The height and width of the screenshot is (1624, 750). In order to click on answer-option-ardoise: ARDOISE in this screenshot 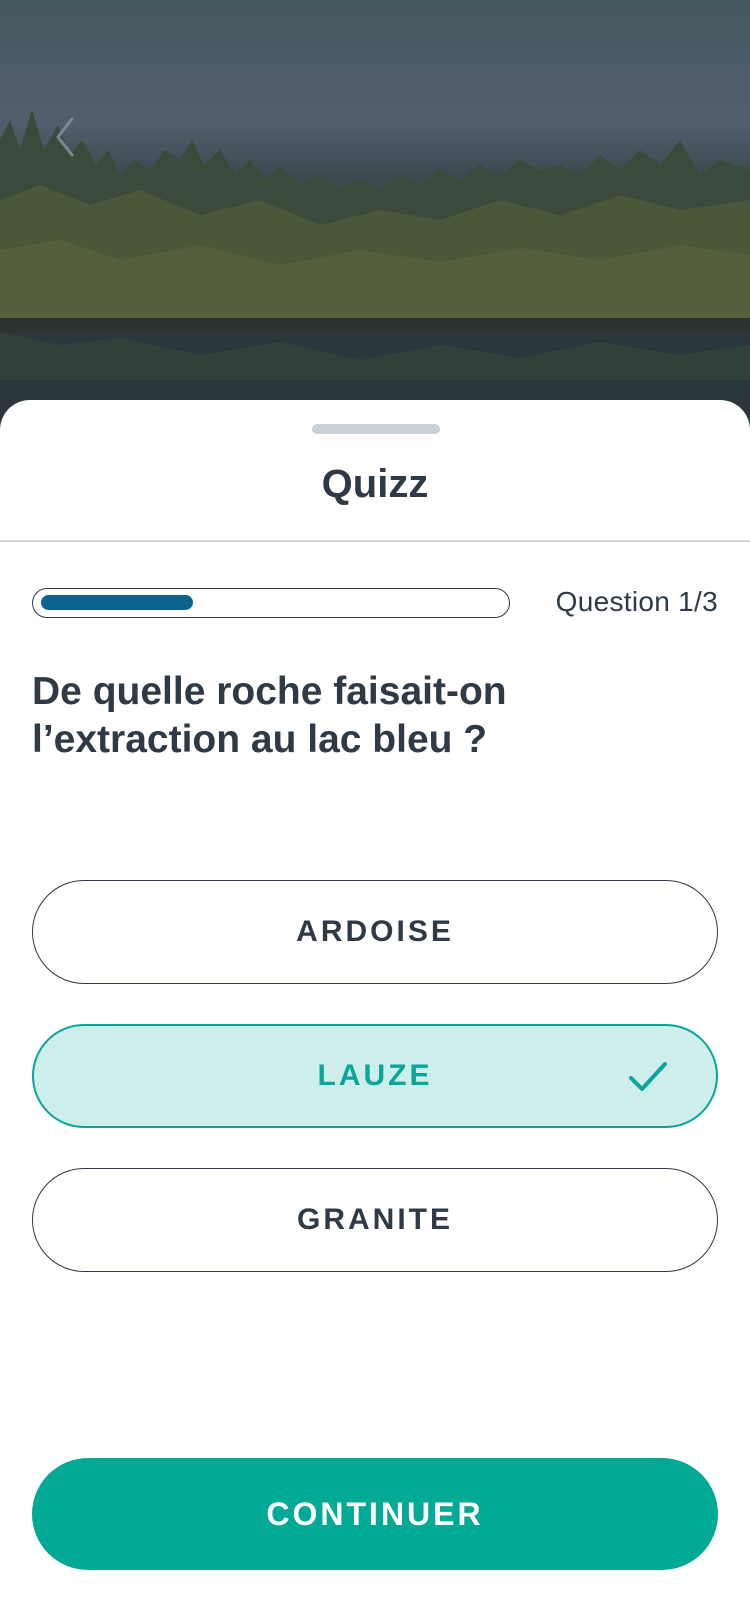, I will do `click(375, 932)`.